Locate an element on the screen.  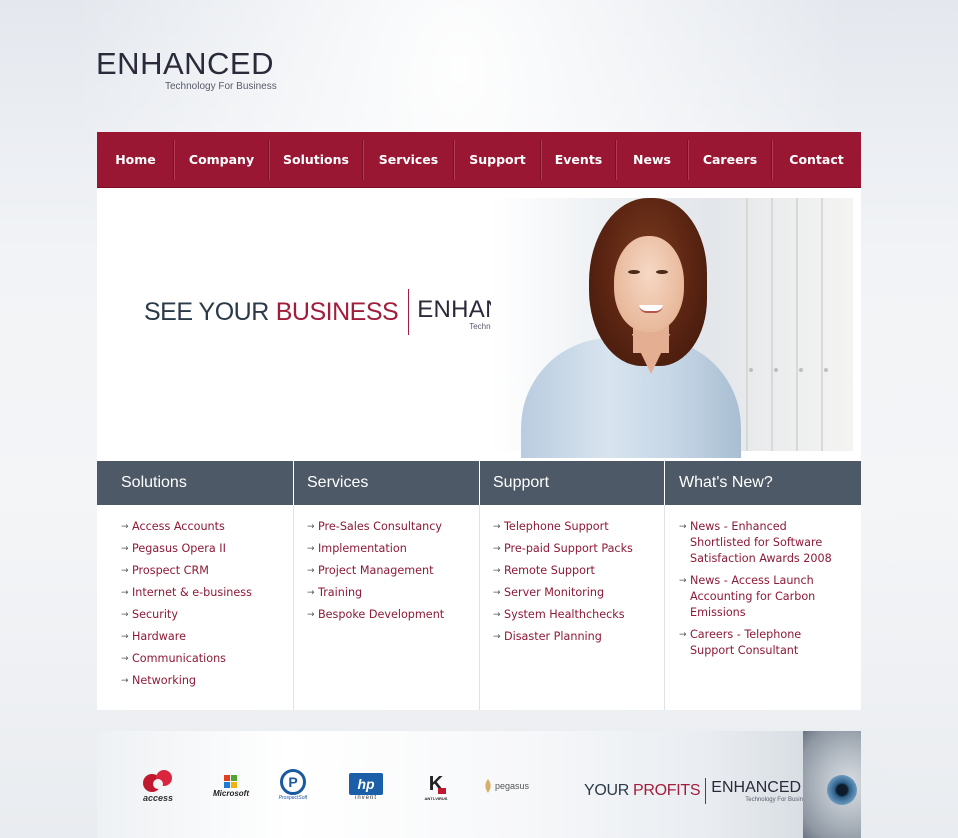
solutions-link: → Internet & e-business is located at coordinates (207, 593).